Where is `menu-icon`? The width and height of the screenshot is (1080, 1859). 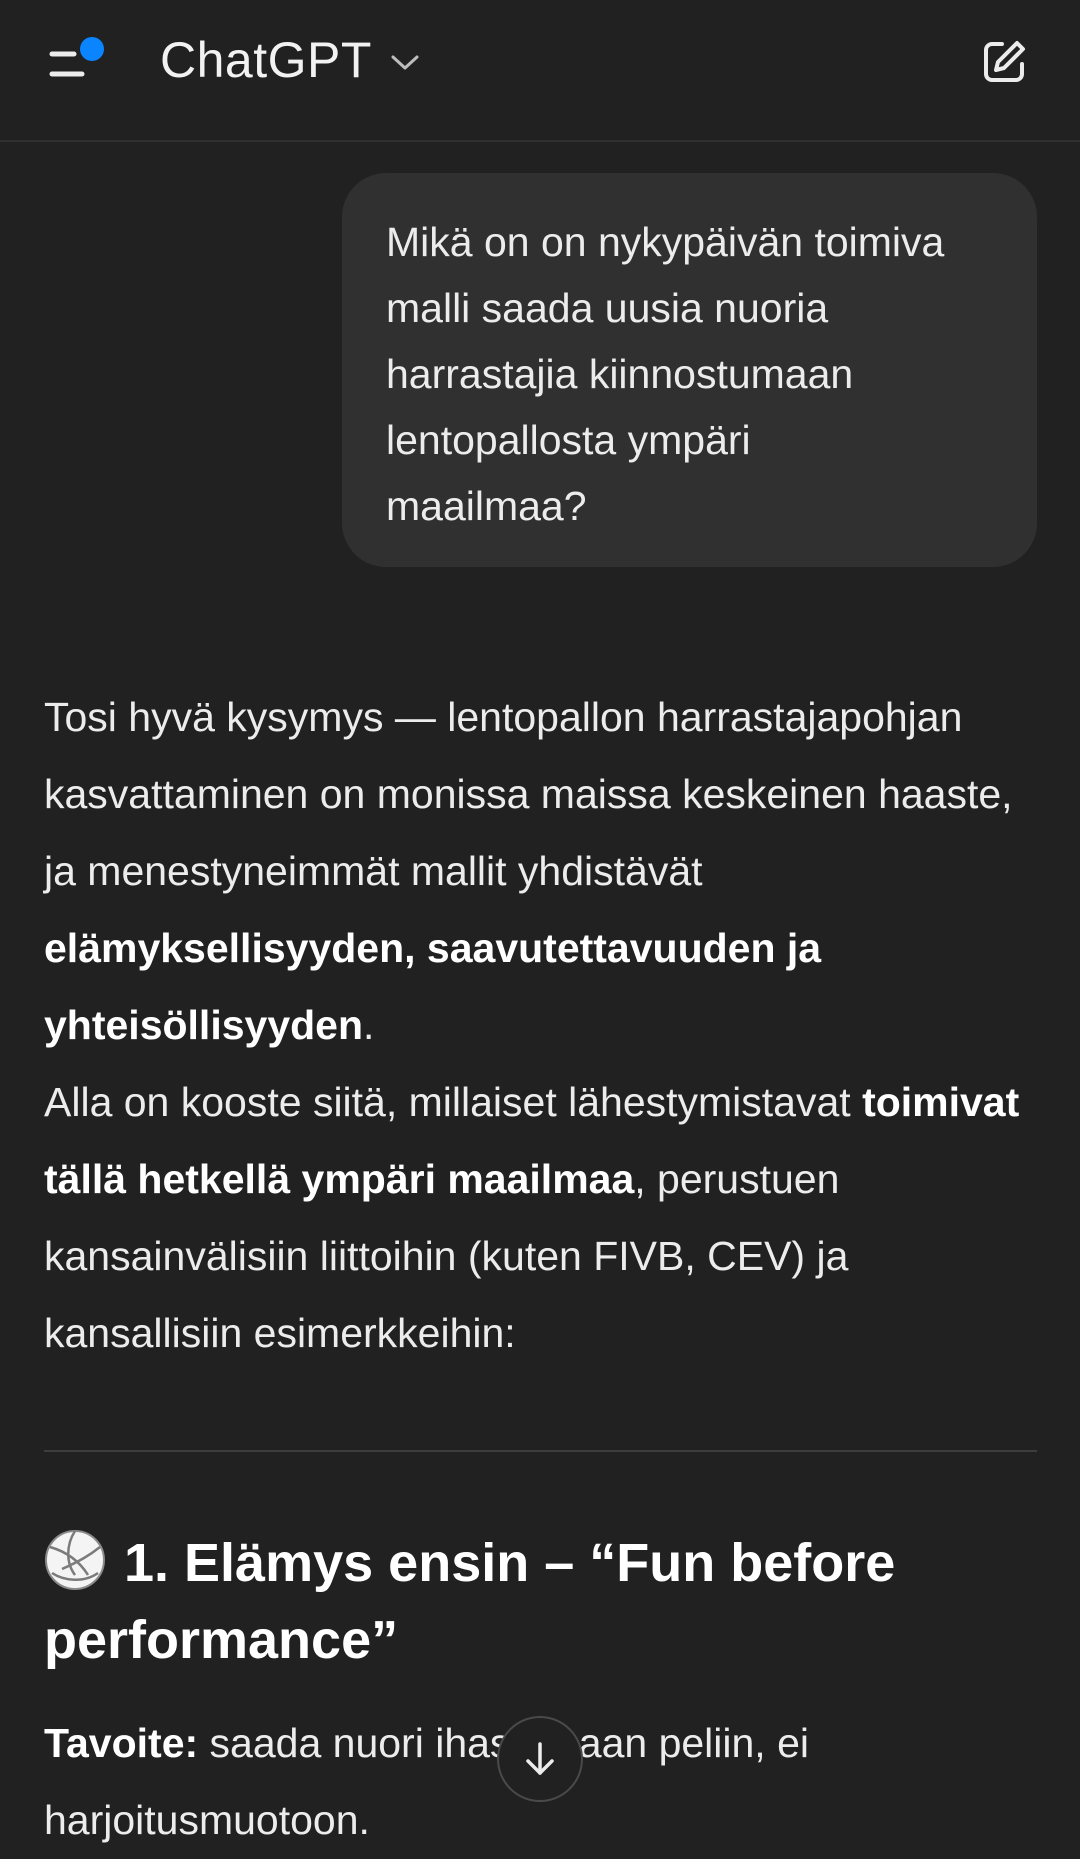 menu-icon is located at coordinates (76, 57).